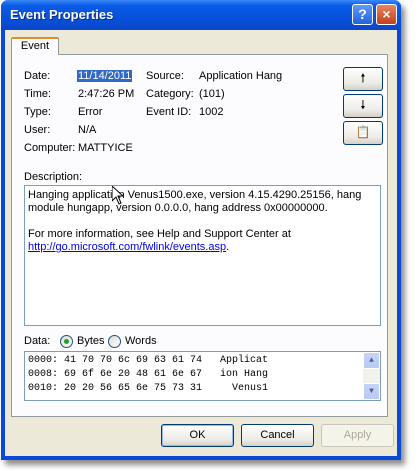 The image size is (419, 471). I want to click on up-arrow-icon: 🠕, so click(363, 78).